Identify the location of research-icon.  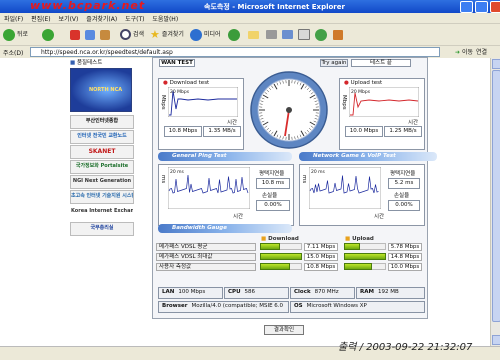
(338, 34).